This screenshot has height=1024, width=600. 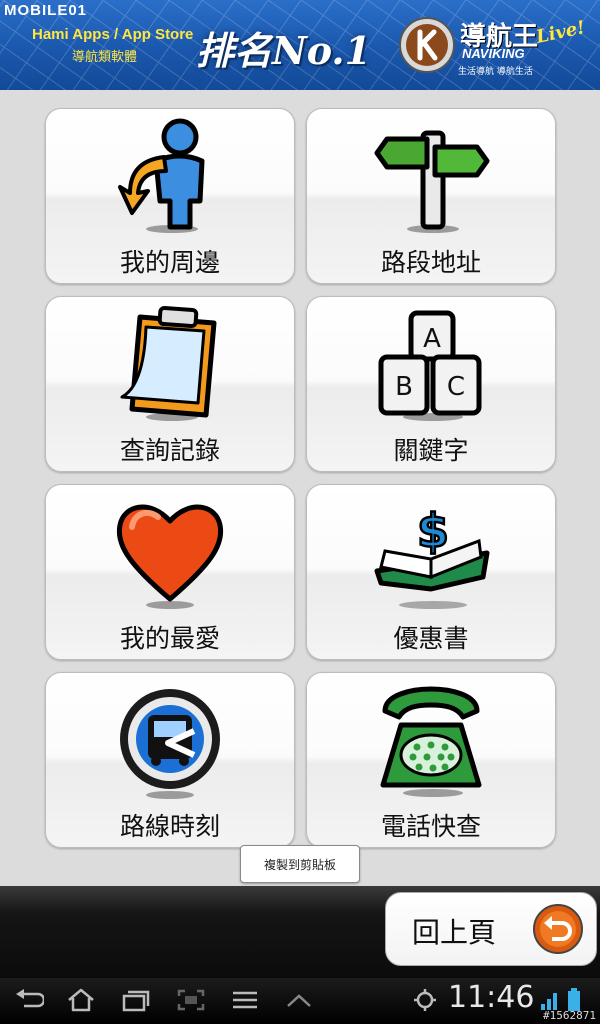 What do you see at coordinates (29, 1000) in the screenshot?
I see `back-icon` at bounding box center [29, 1000].